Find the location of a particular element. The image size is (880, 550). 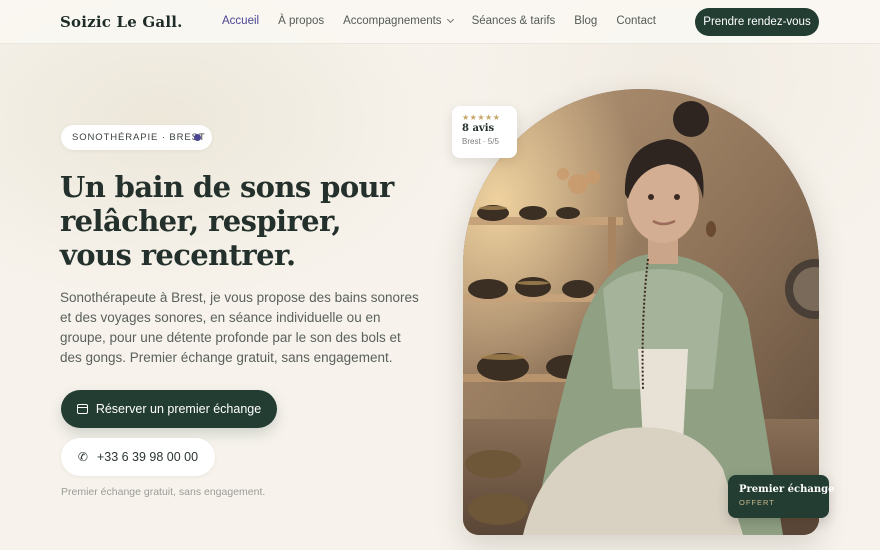

nav-contact: Contact is located at coordinates (636, 21).